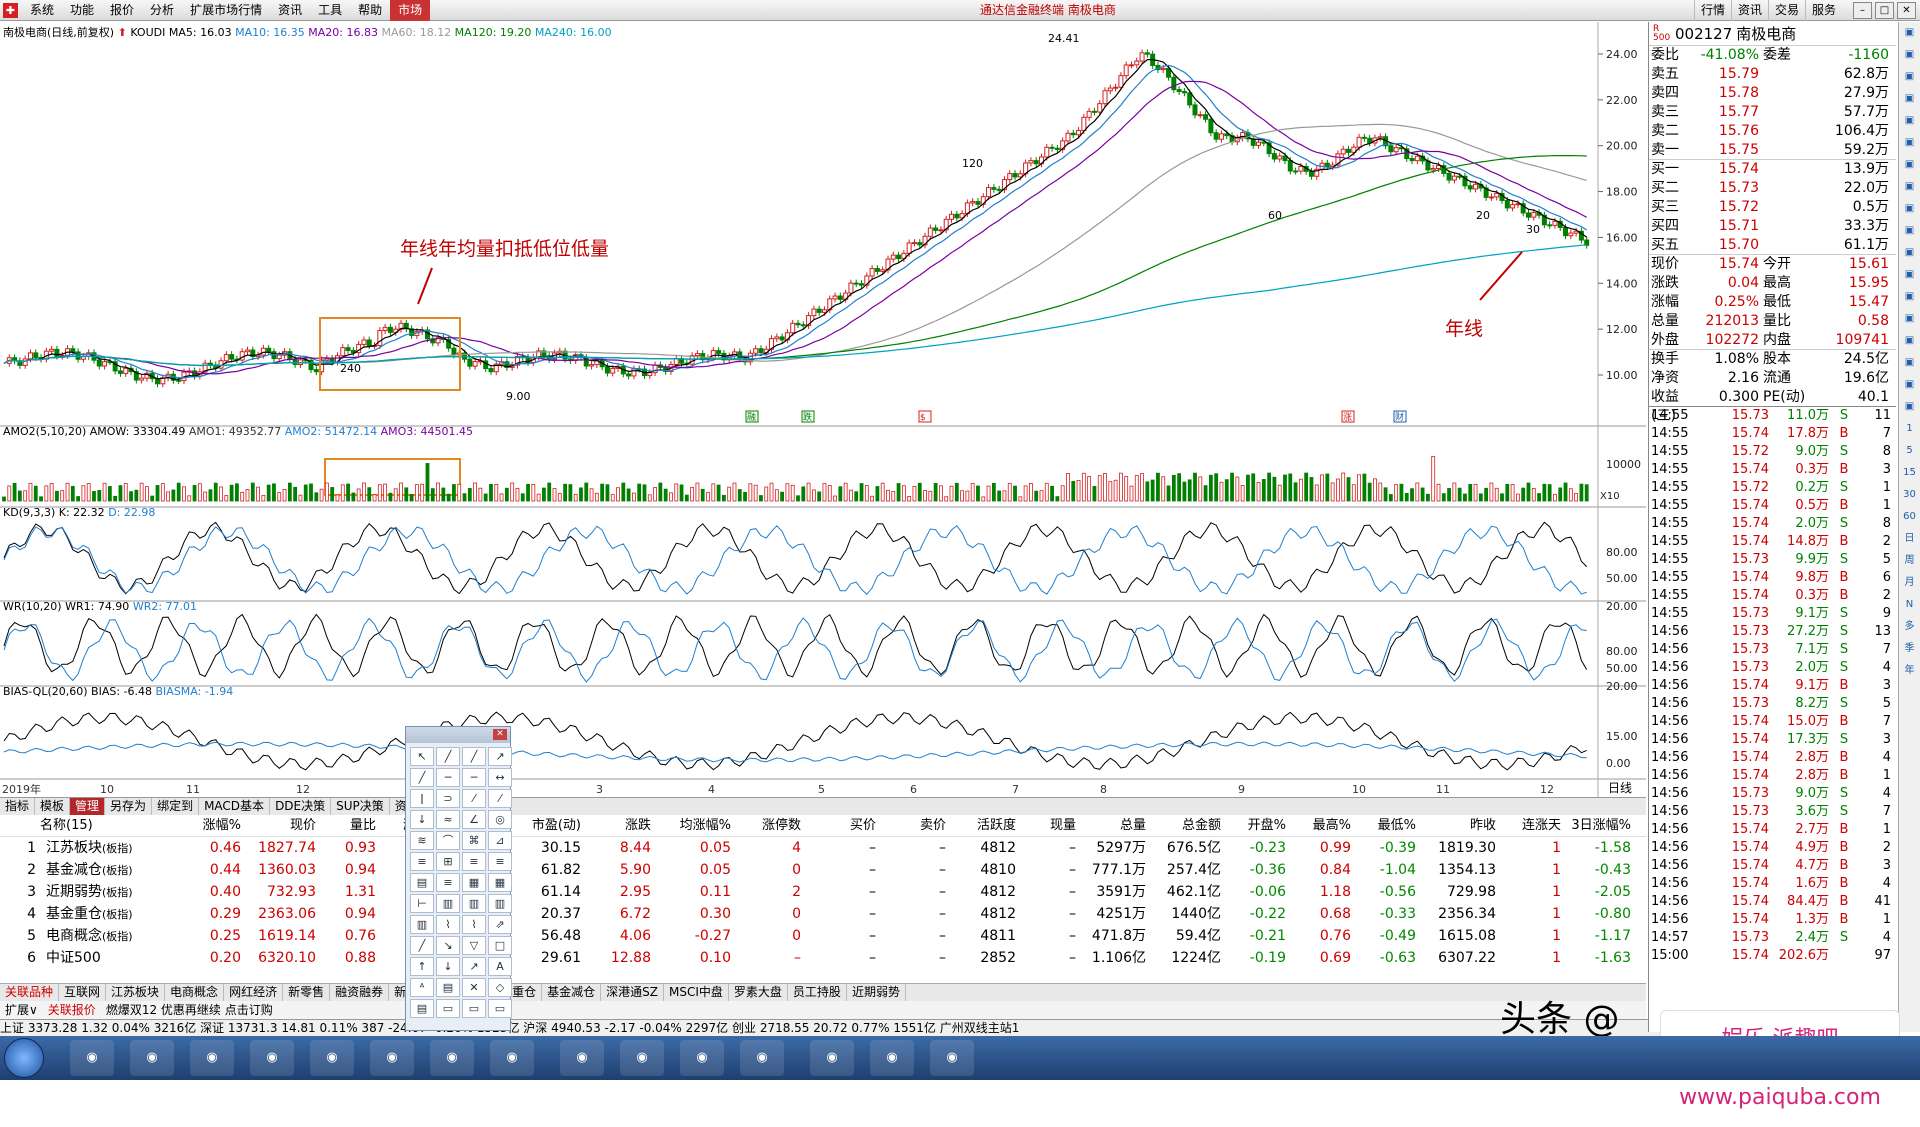 The height and width of the screenshot is (1127, 1920). I want to click on drawing-tool-icon: ≋, so click(422, 840).